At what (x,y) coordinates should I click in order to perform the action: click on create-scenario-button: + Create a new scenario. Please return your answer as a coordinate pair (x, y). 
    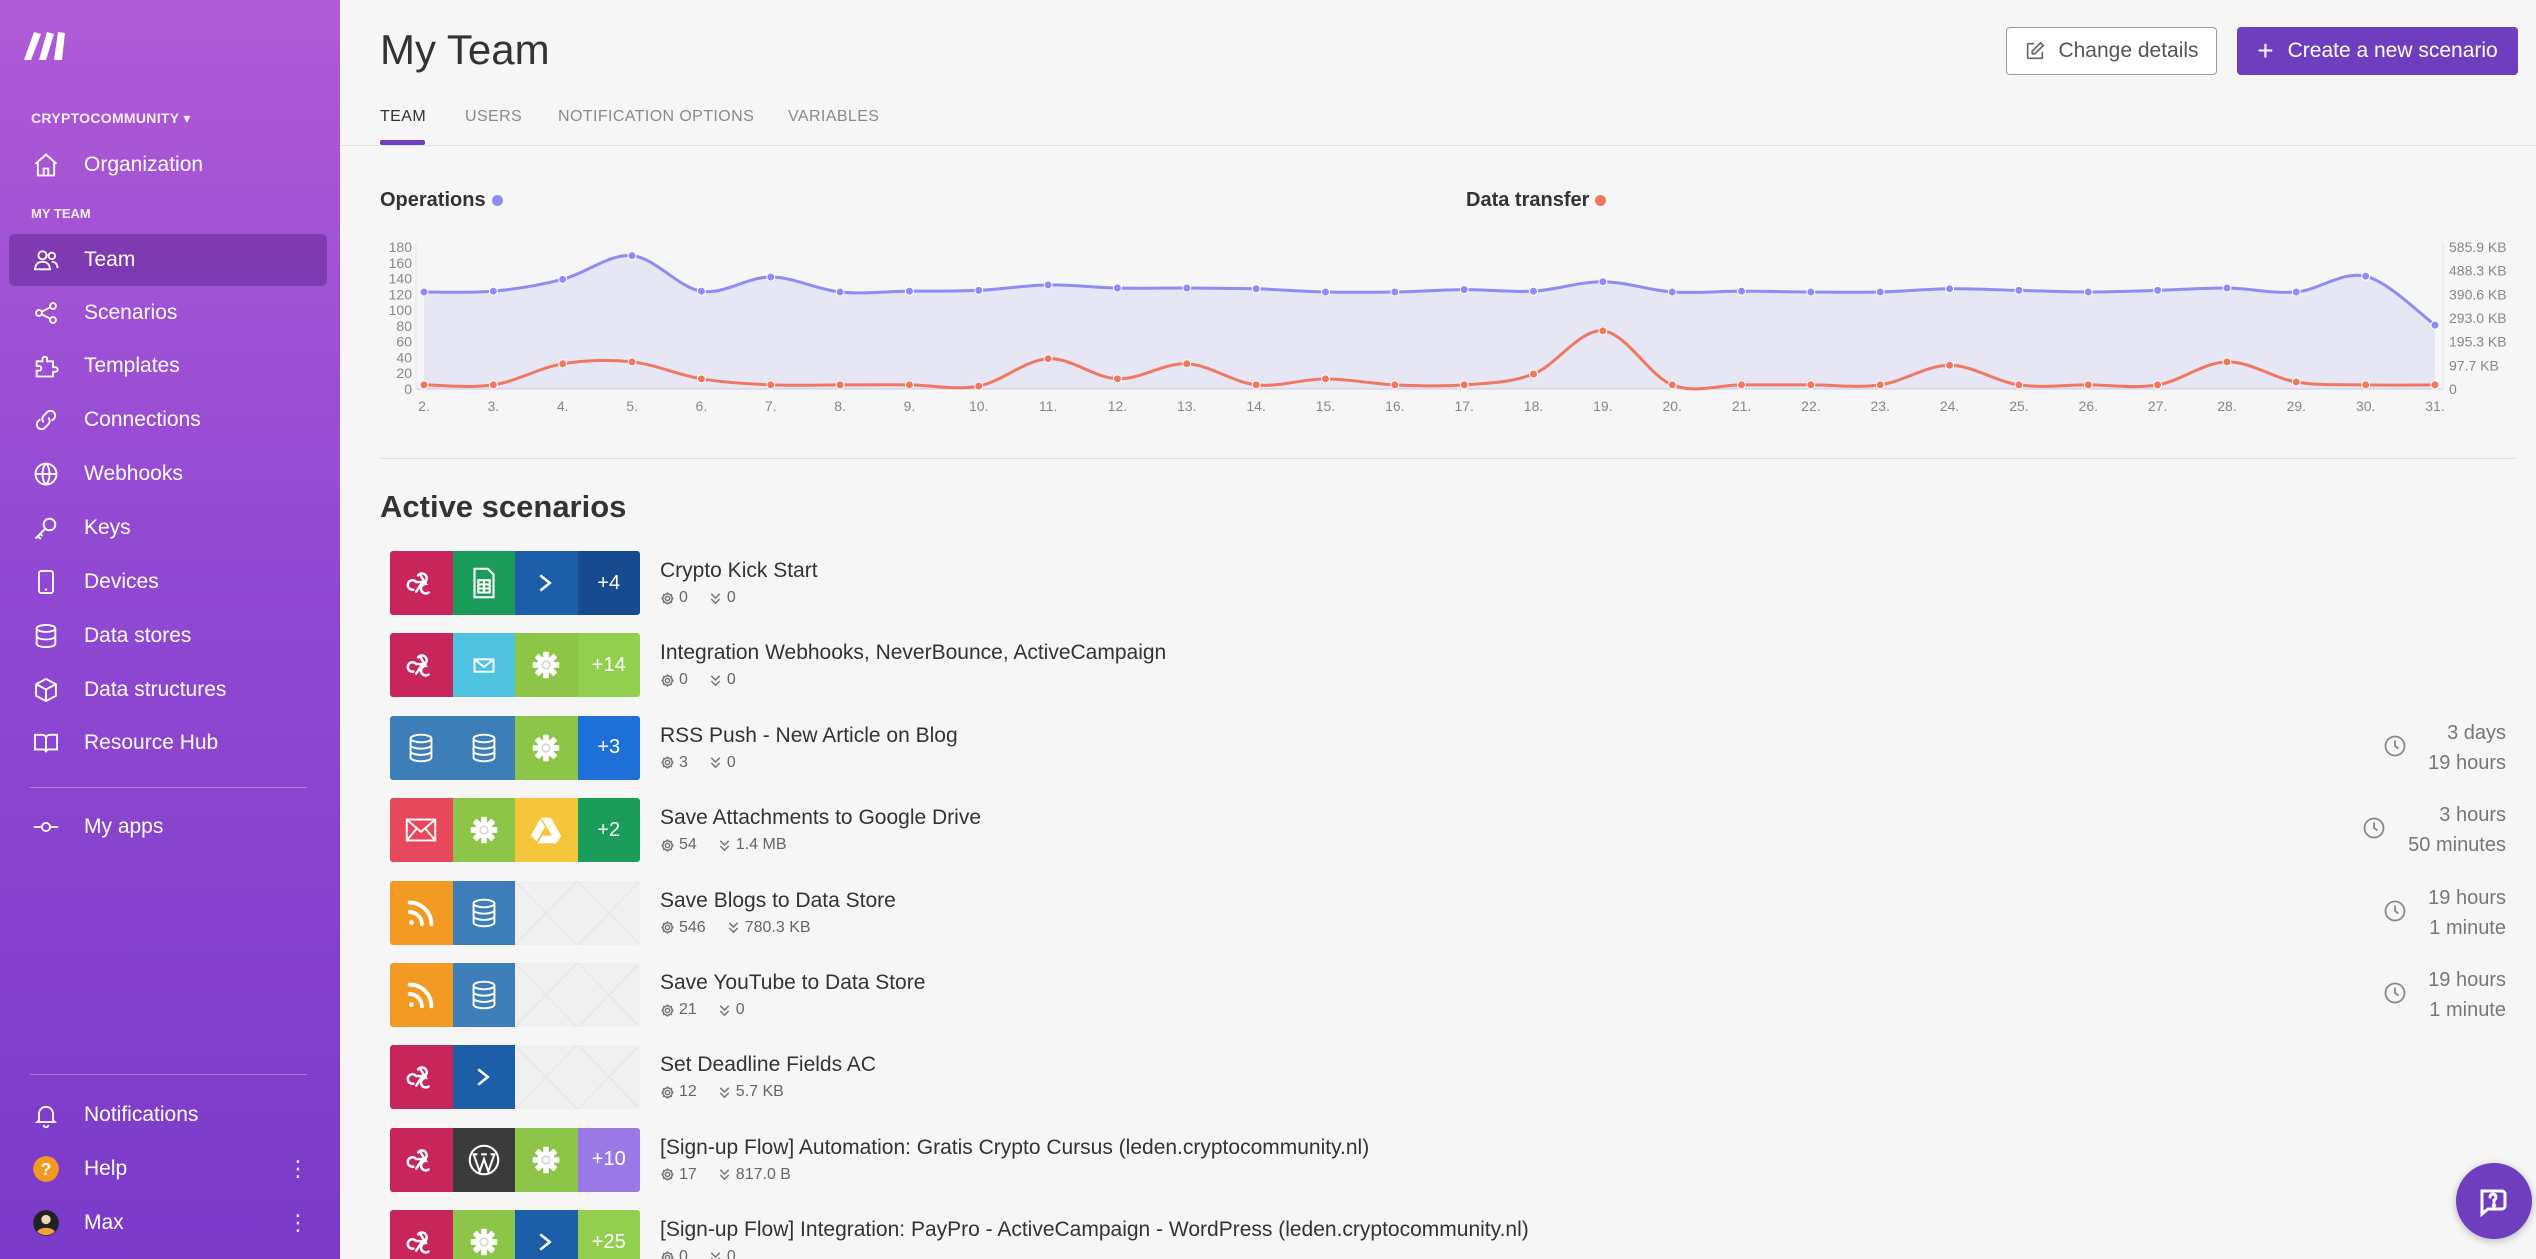
    Looking at the image, I should click on (2377, 51).